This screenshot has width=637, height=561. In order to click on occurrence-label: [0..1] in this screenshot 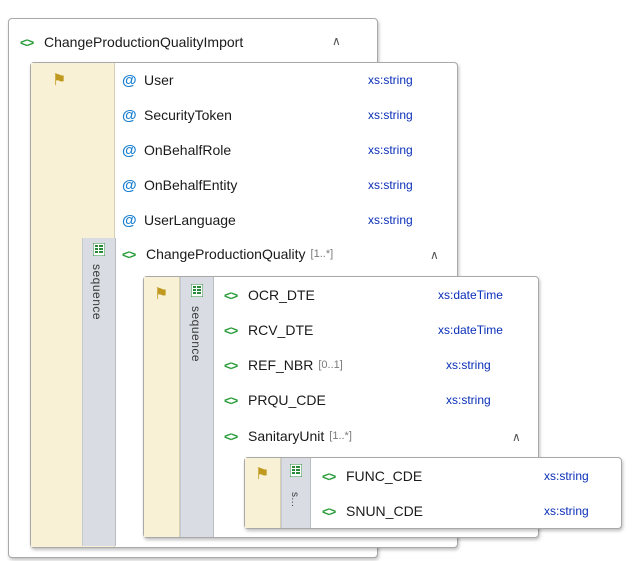, I will do `click(330, 365)`.